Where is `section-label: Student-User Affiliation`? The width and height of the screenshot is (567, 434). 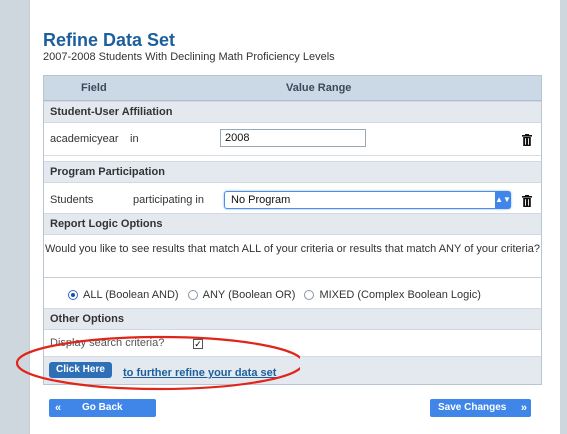 section-label: Student-User Affiliation is located at coordinates (111, 112).